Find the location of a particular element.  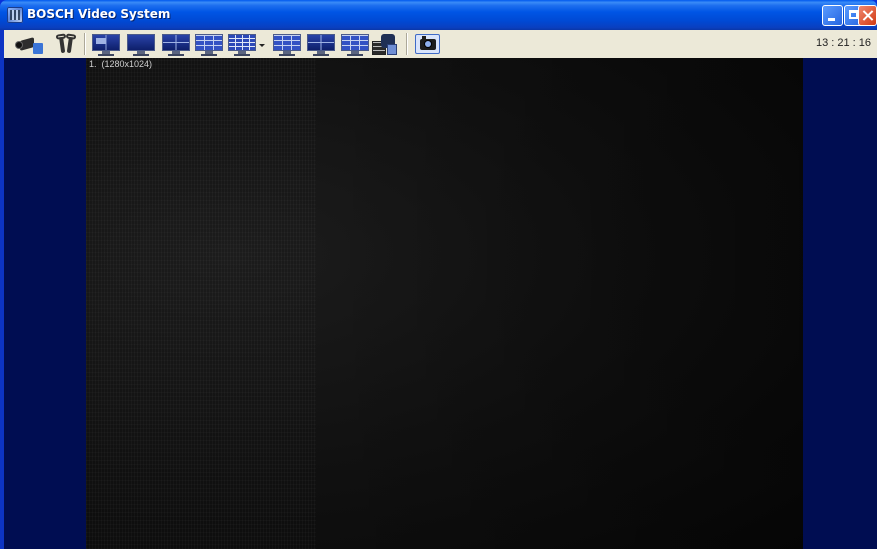

layout-quad-icon is located at coordinates (176, 44).